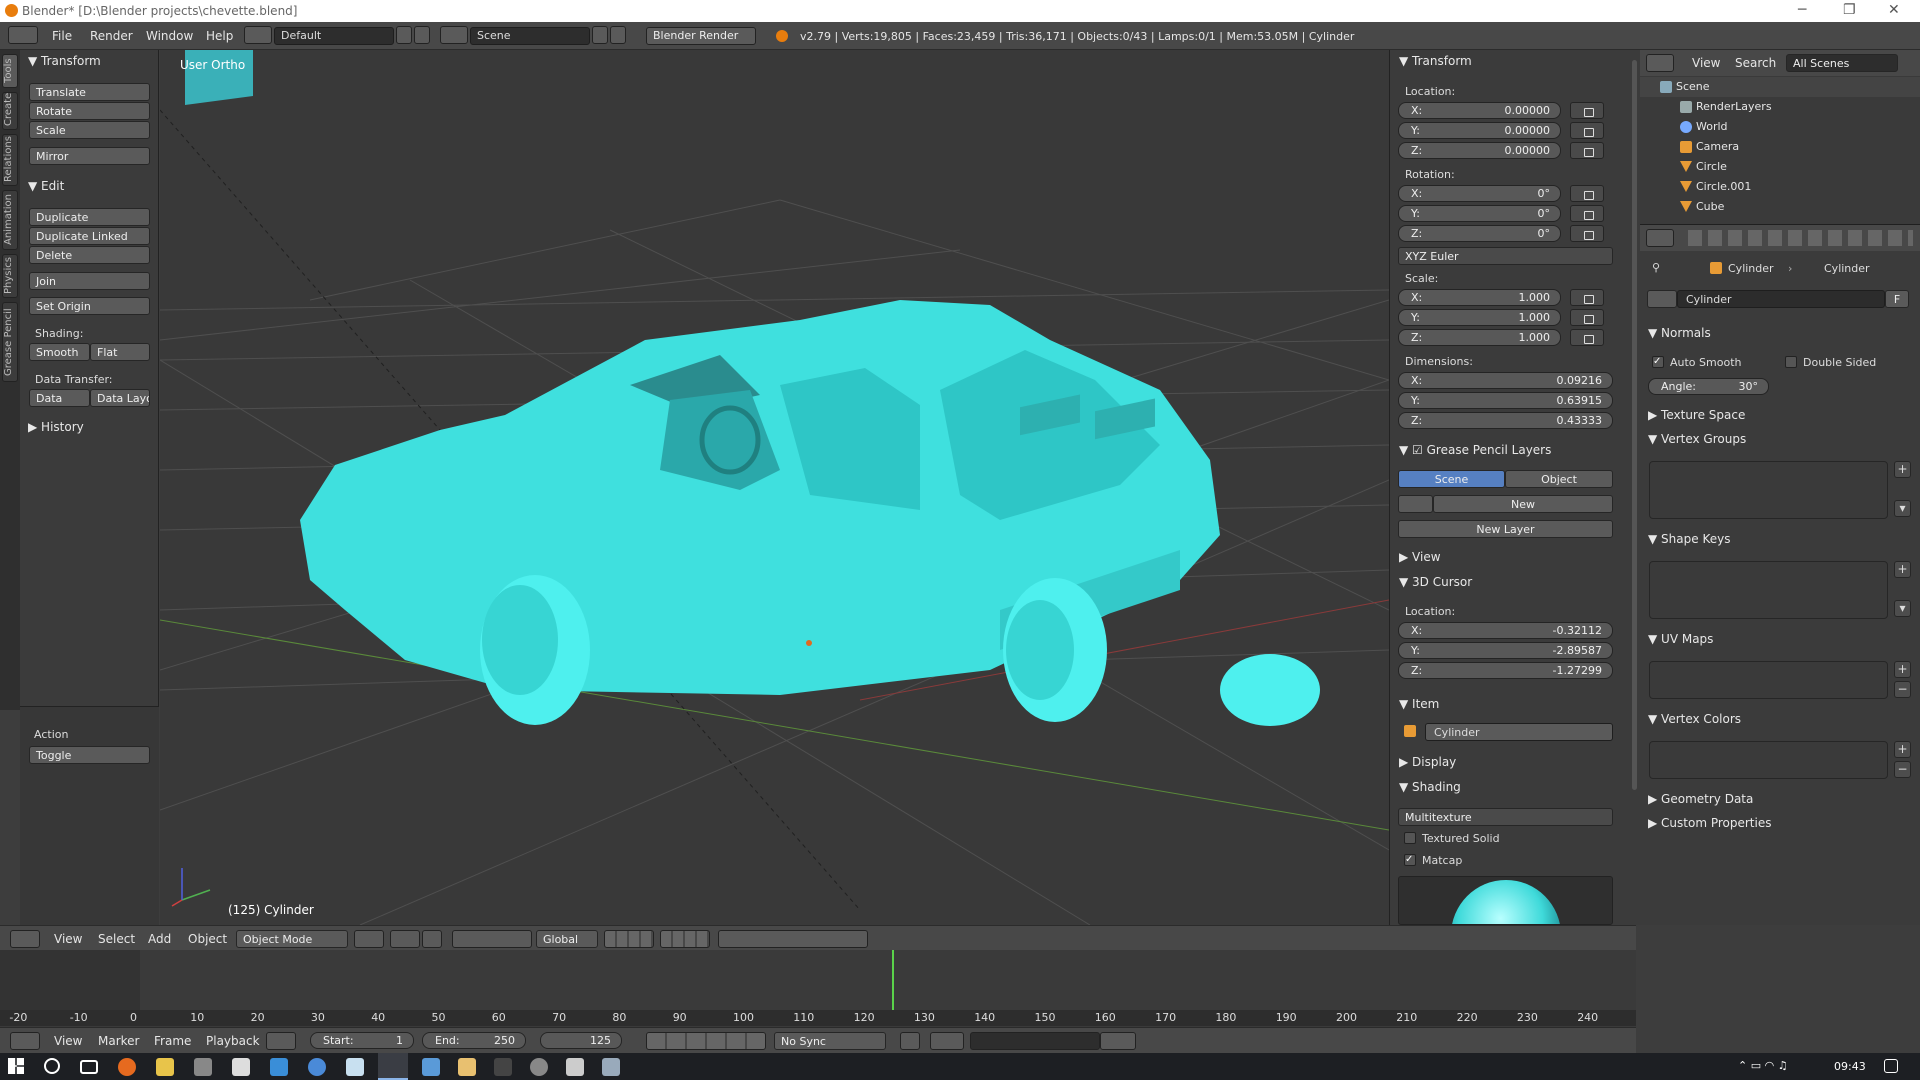  What do you see at coordinates (1435, 582) in the screenshot?
I see `cursor-section-header: ▼ 3D Cursor` at bounding box center [1435, 582].